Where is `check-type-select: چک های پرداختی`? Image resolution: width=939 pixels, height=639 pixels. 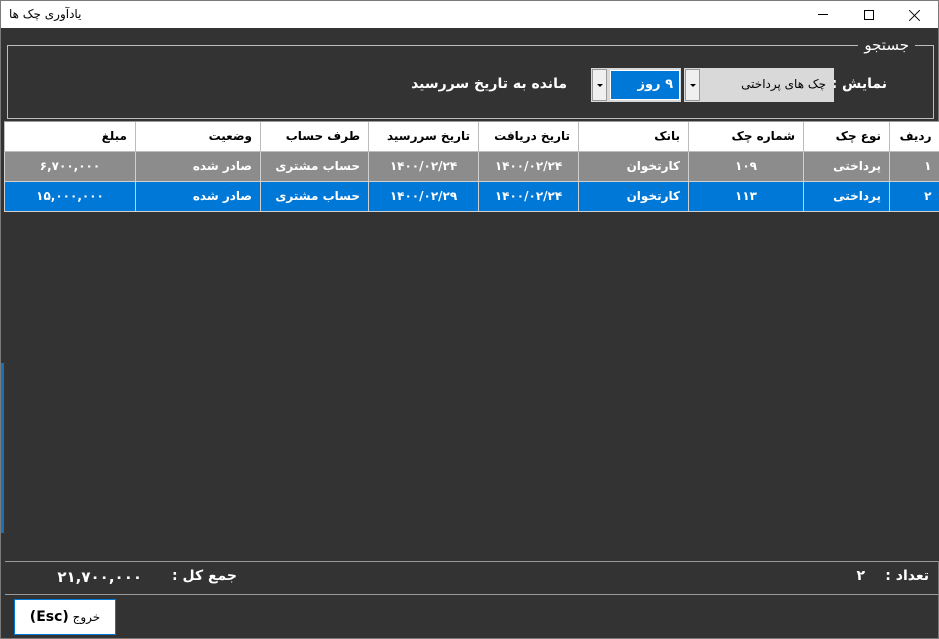
check-type-select: چک های پرداختی is located at coordinates (759, 85).